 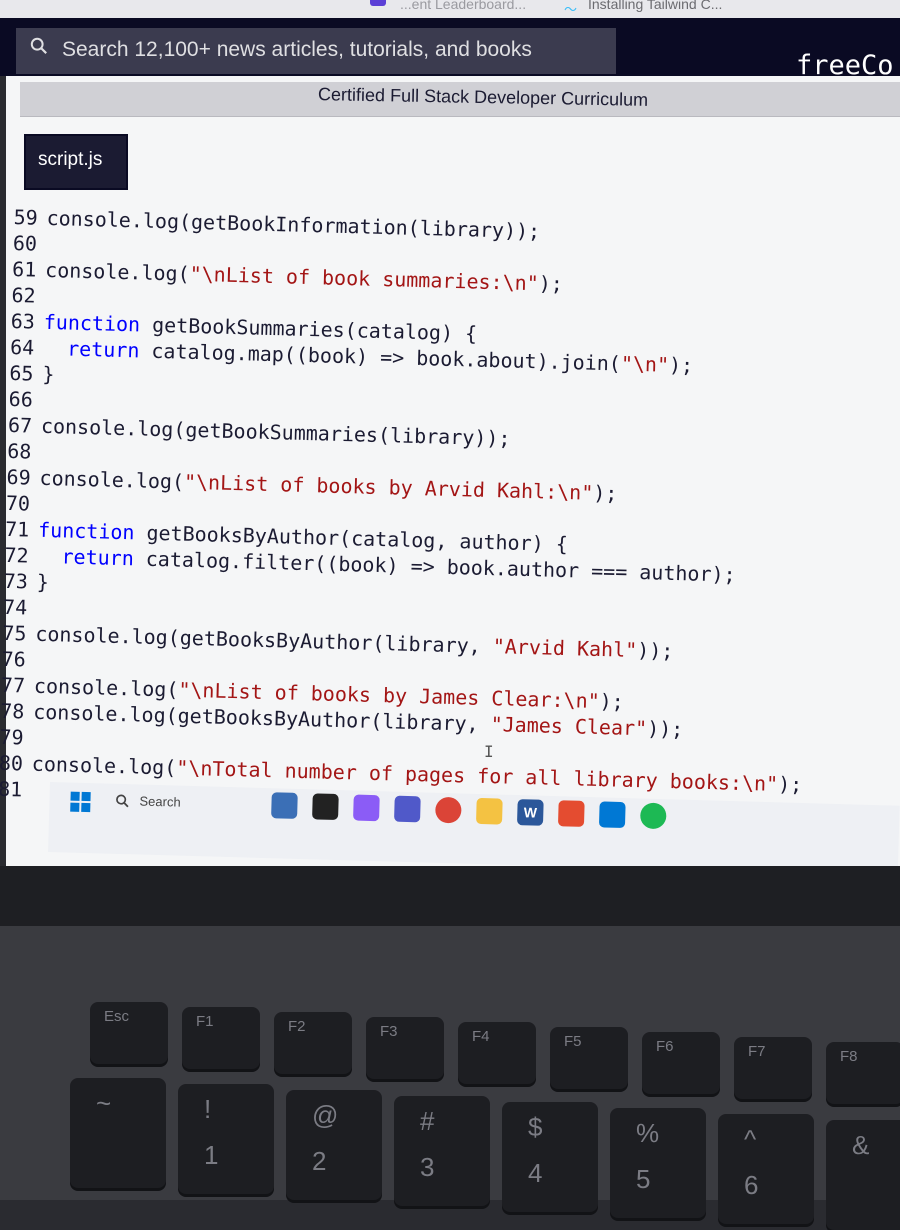 I want to click on code-string: "Arvid Kahl", so click(x=565, y=648).